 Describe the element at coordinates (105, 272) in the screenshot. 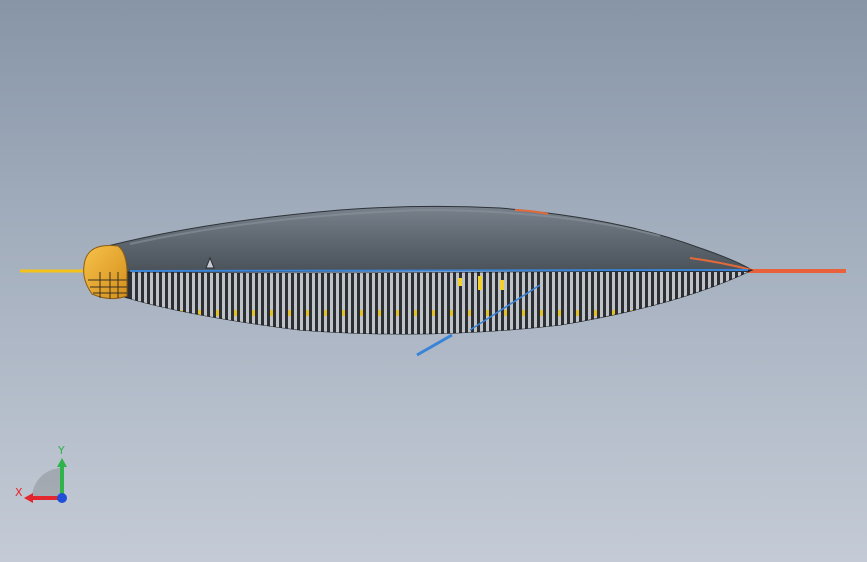

I see `nose-cap` at that location.